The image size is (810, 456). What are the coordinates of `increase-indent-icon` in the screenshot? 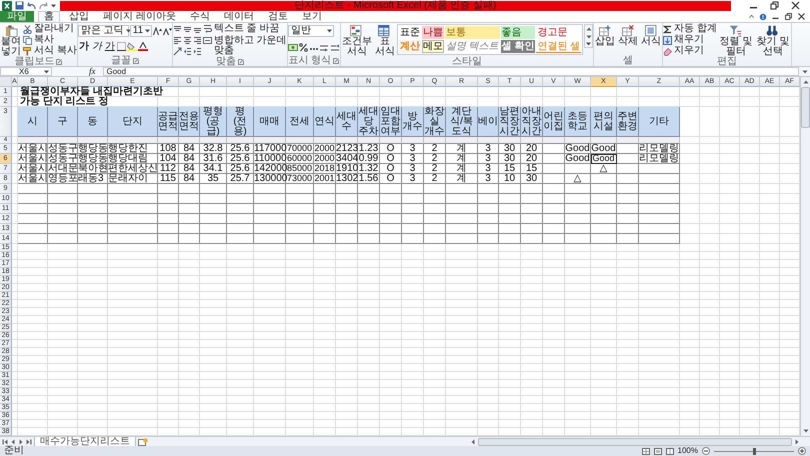 It's located at (197, 51).